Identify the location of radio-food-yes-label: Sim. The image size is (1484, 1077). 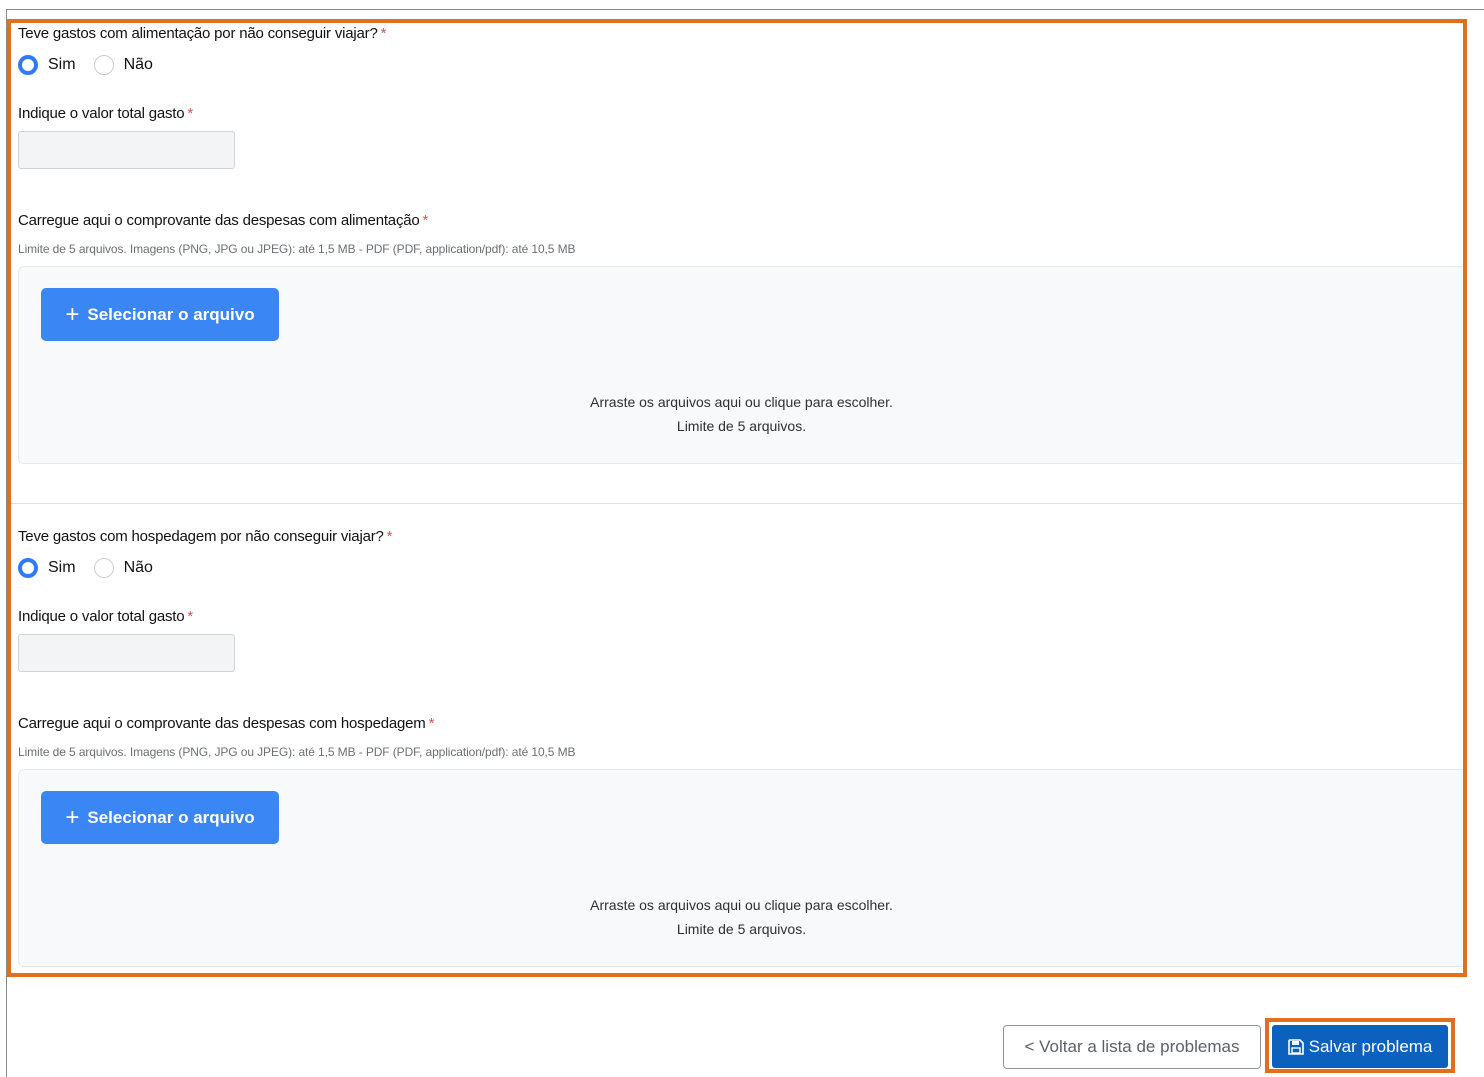
(62, 65).